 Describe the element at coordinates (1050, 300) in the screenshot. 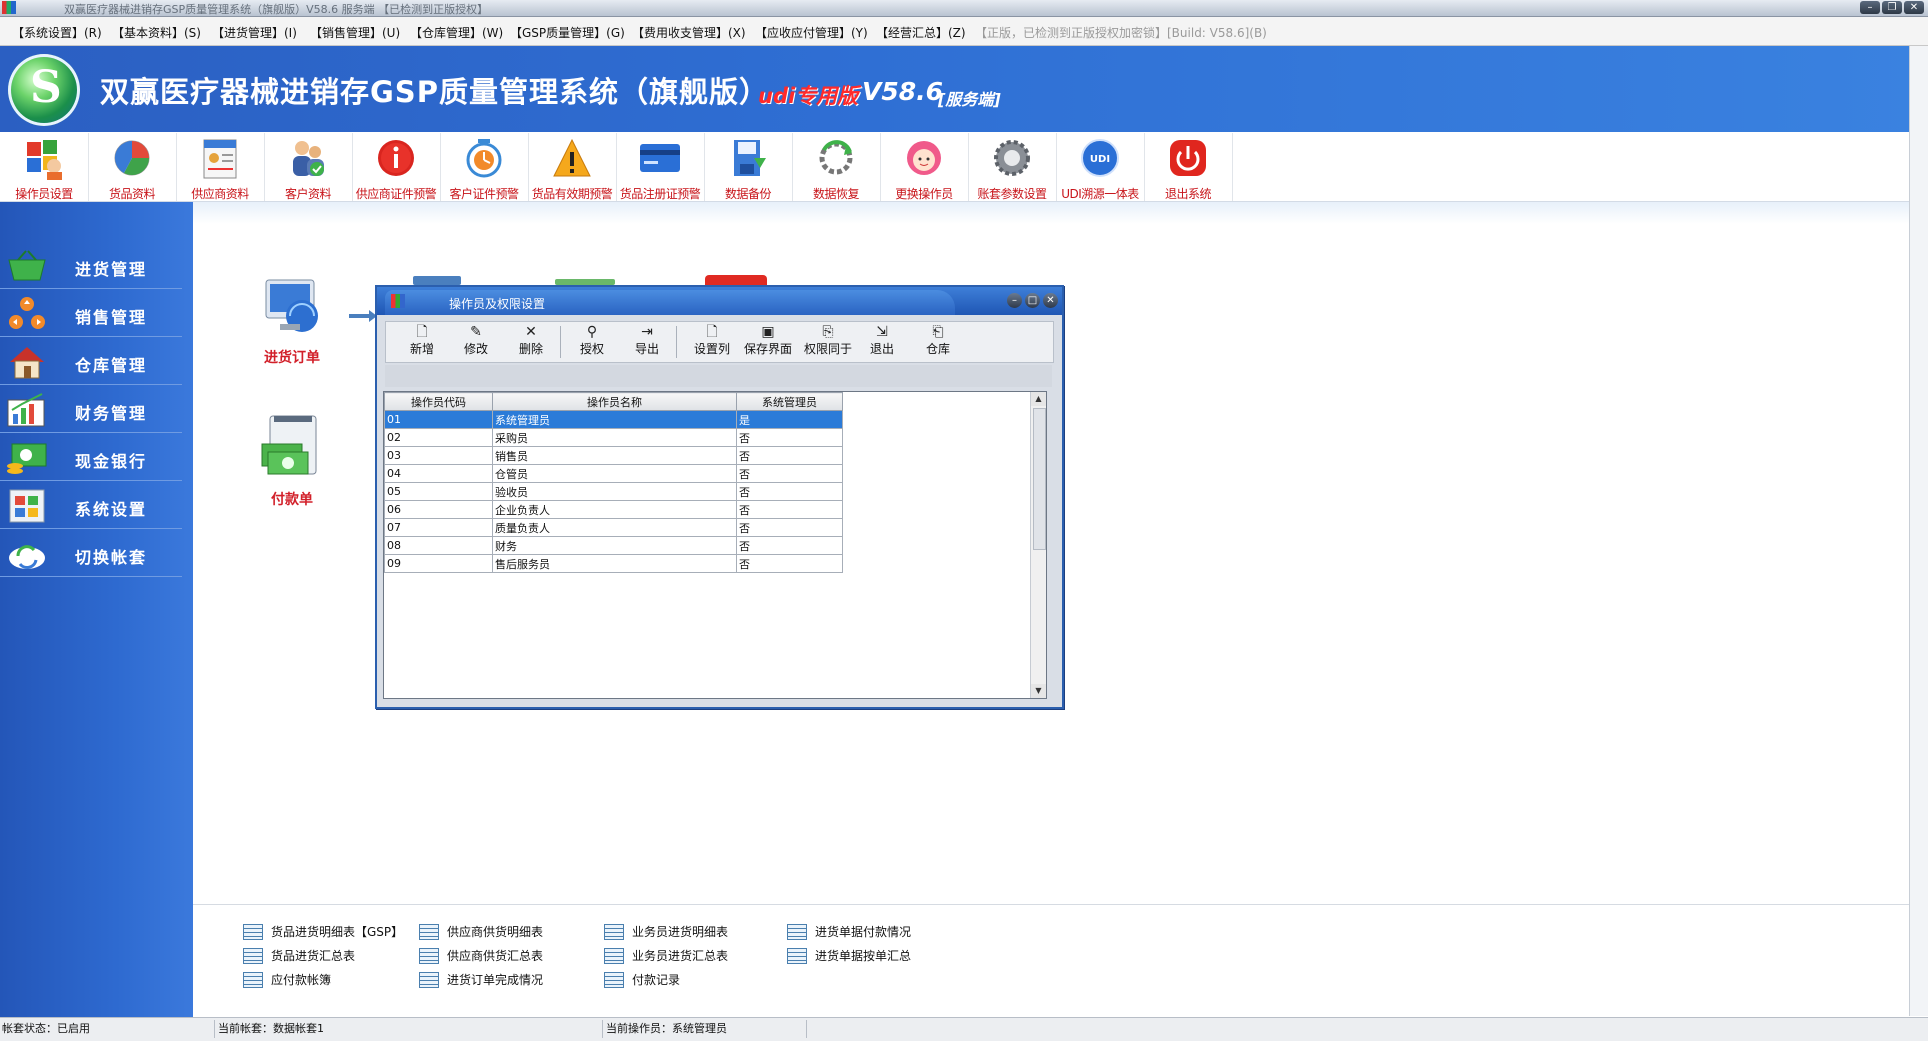

I see `dialog-close-icon: ✕` at that location.